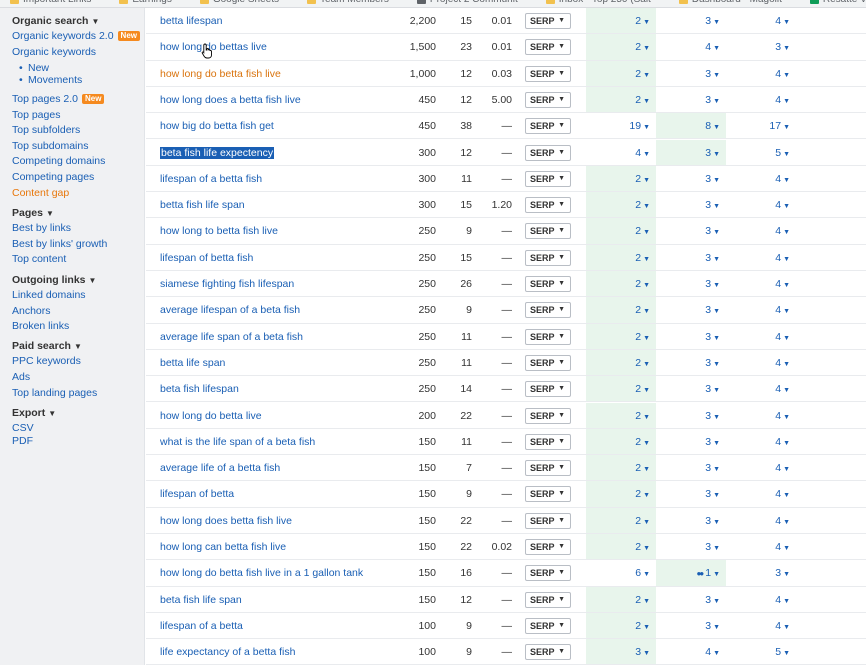 The height and width of the screenshot is (665, 866). Describe the element at coordinates (76, 36) in the screenshot. I see `sidebar-item-organic-keywords-2: Organic keywords 2.0 New` at that location.